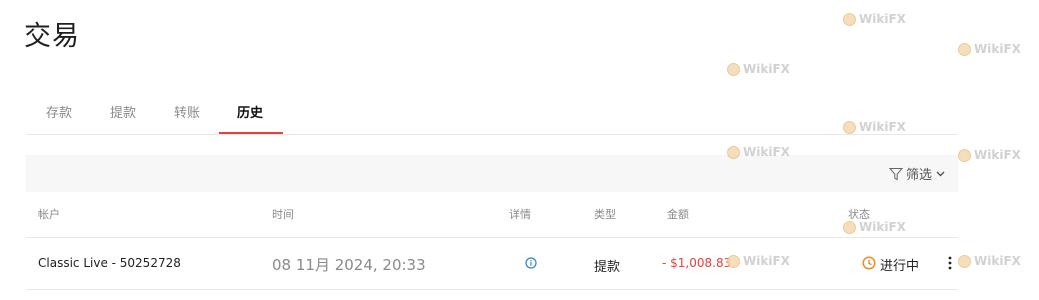  I want to click on tab-deposit: 存款, so click(59, 111).